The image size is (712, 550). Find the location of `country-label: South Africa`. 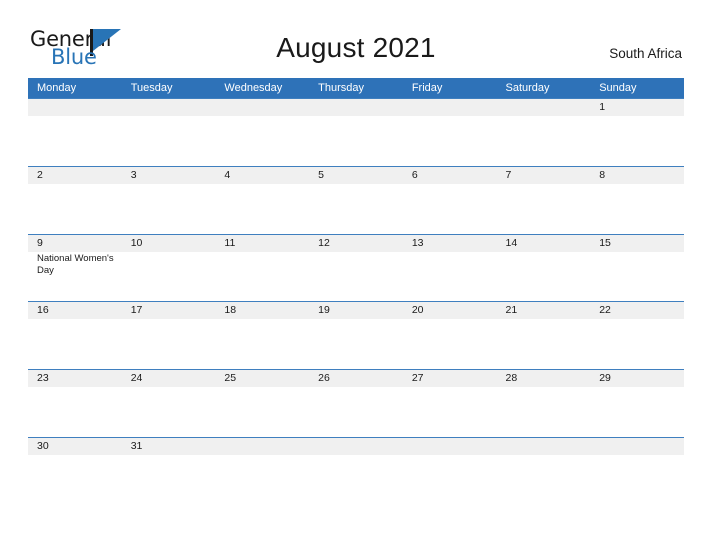

country-label: South Africa is located at coordinates (645, 53).